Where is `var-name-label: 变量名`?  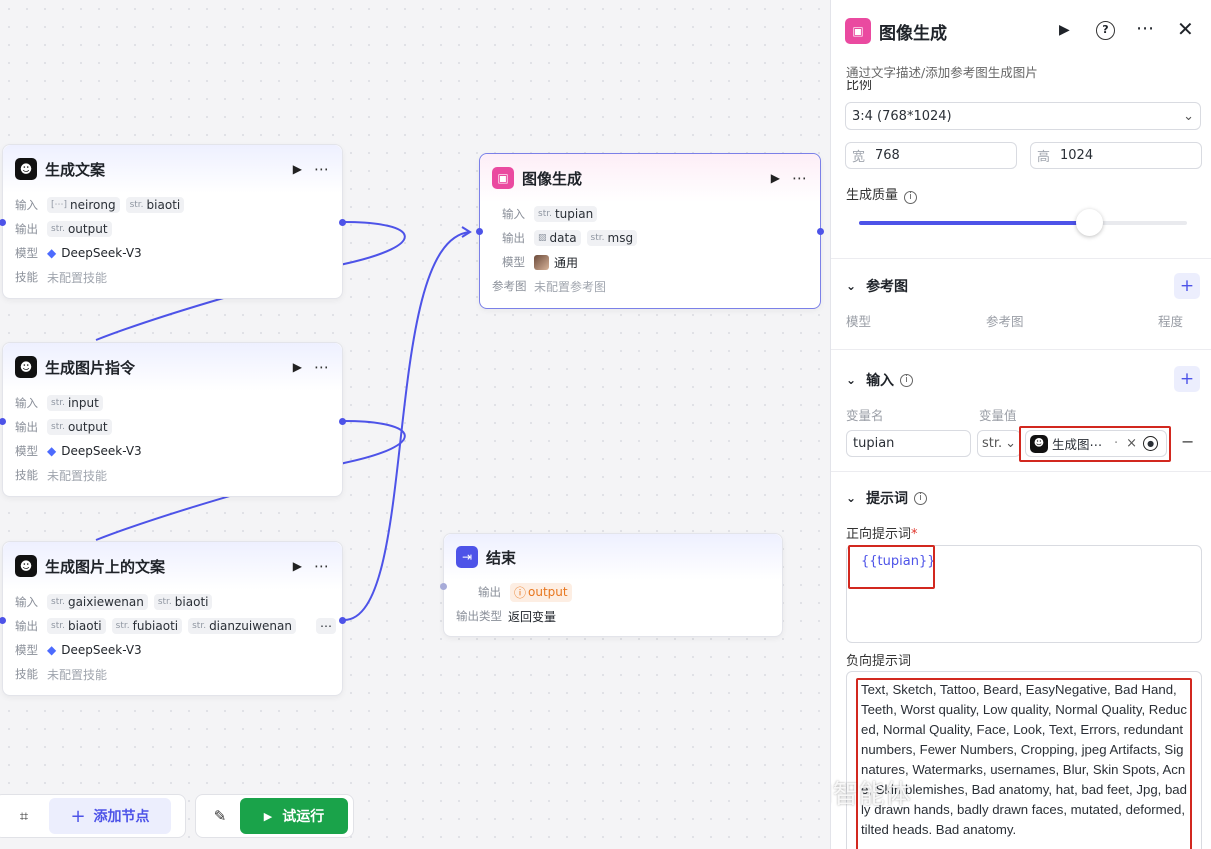
var-name-label: 变量名 is located at coordinates (865, 415).